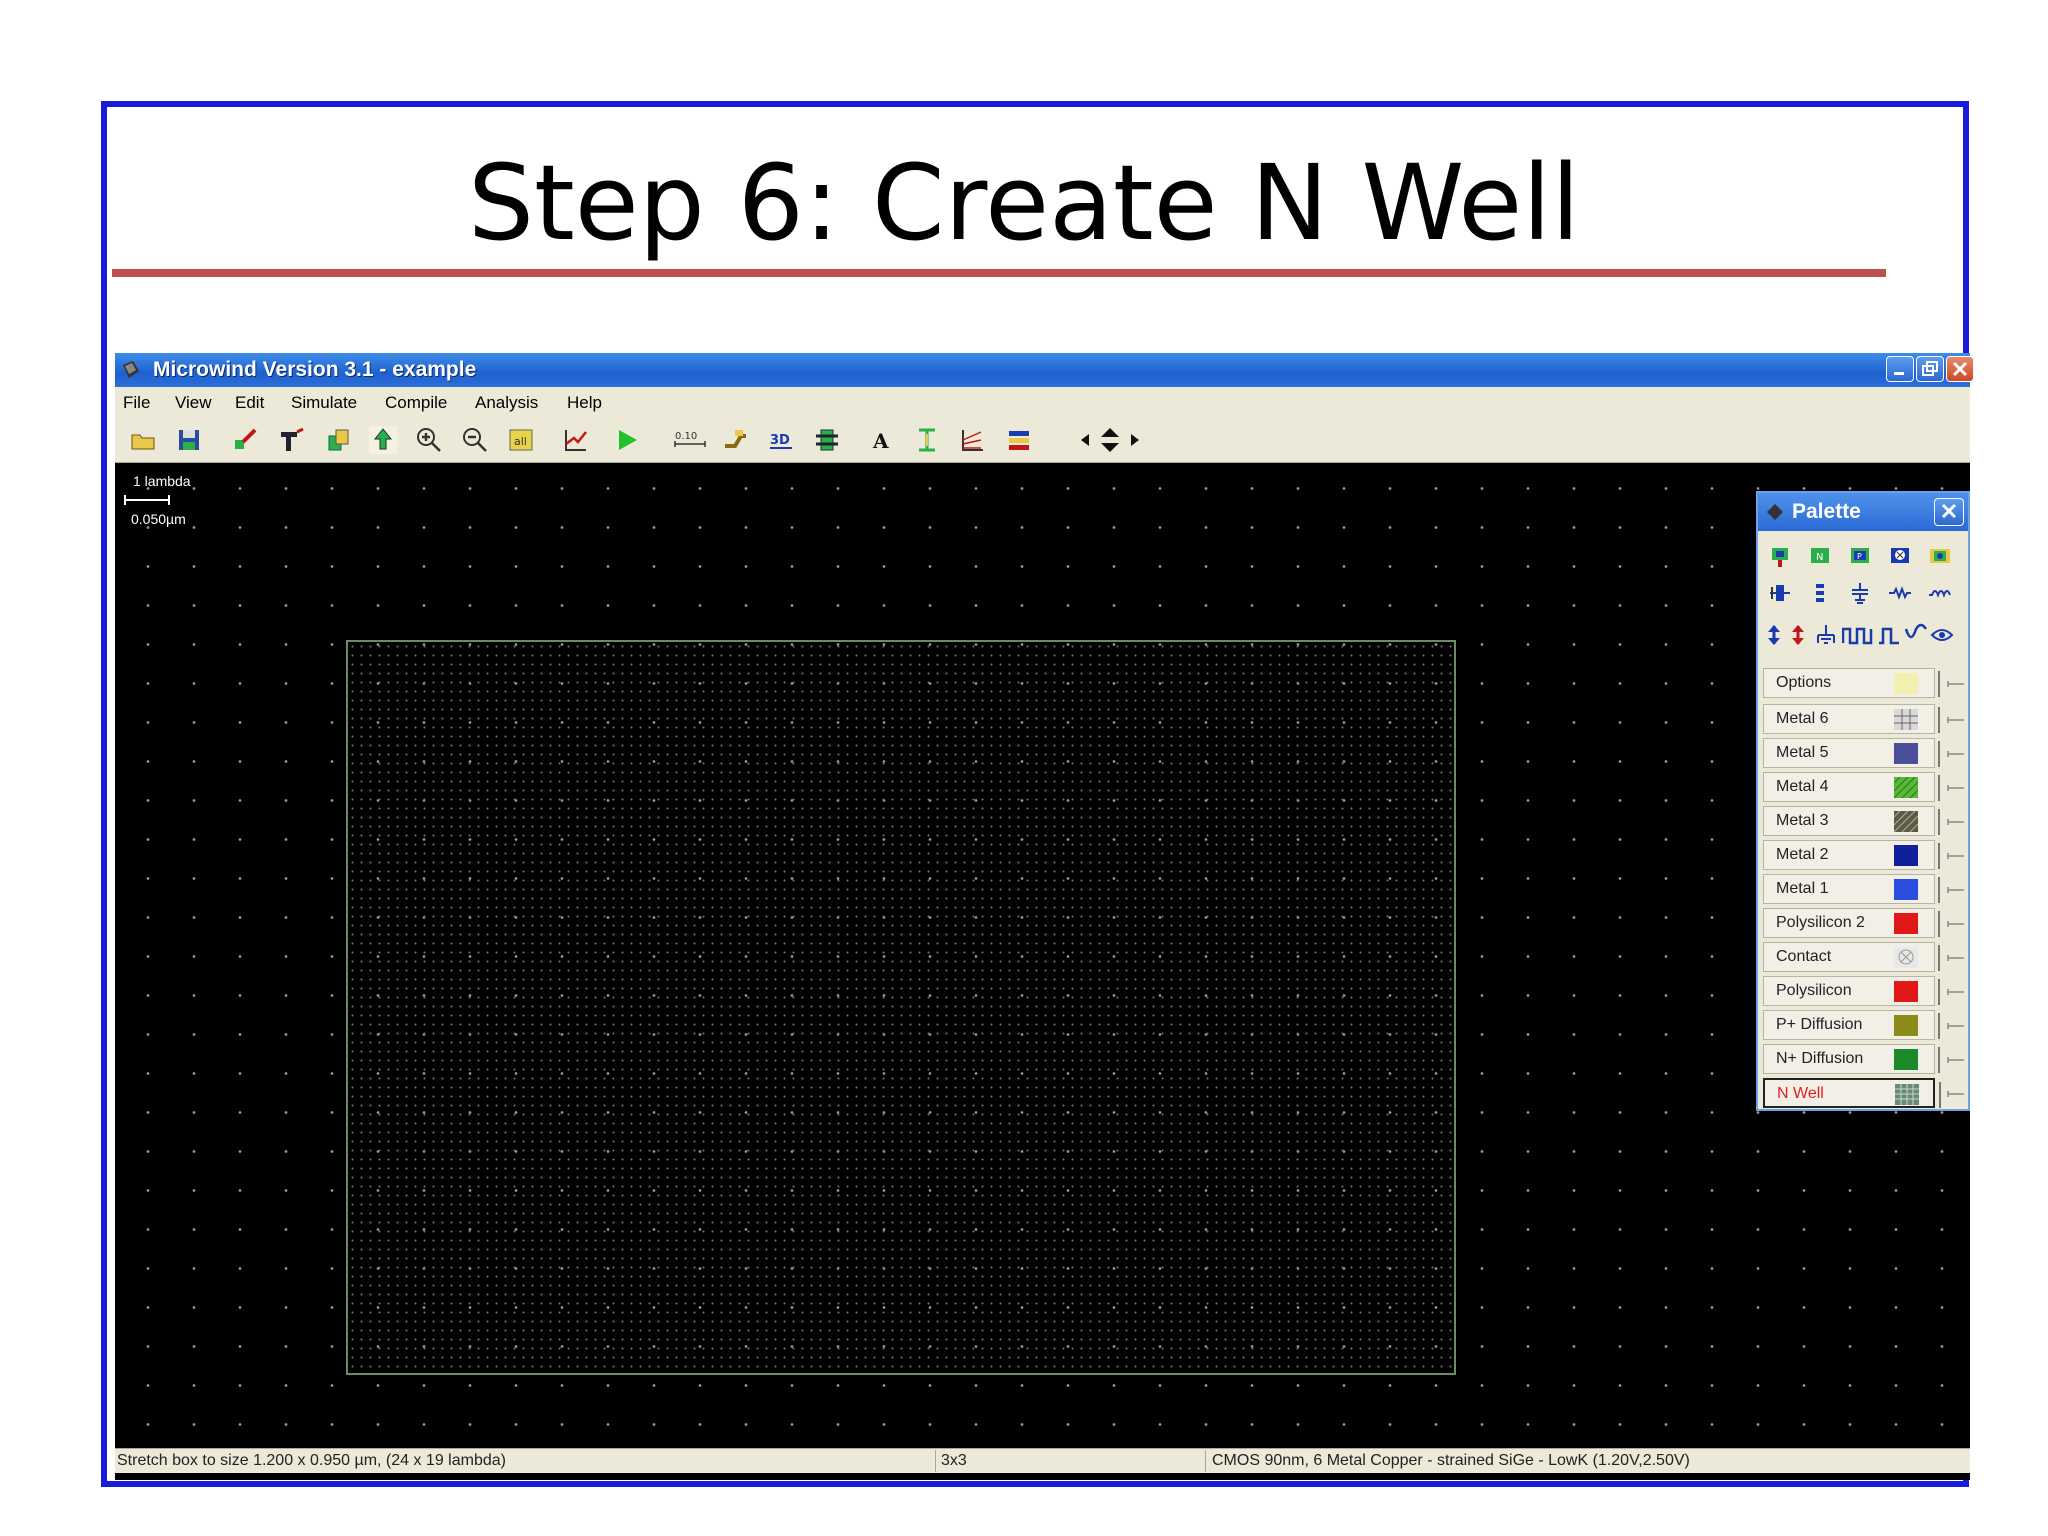 The image size is (2048, 1536). What do you see at coordinates (954, 1460) in the screenshot?
I see `status-grid: 3x3` at bounding box center [954, 1460].